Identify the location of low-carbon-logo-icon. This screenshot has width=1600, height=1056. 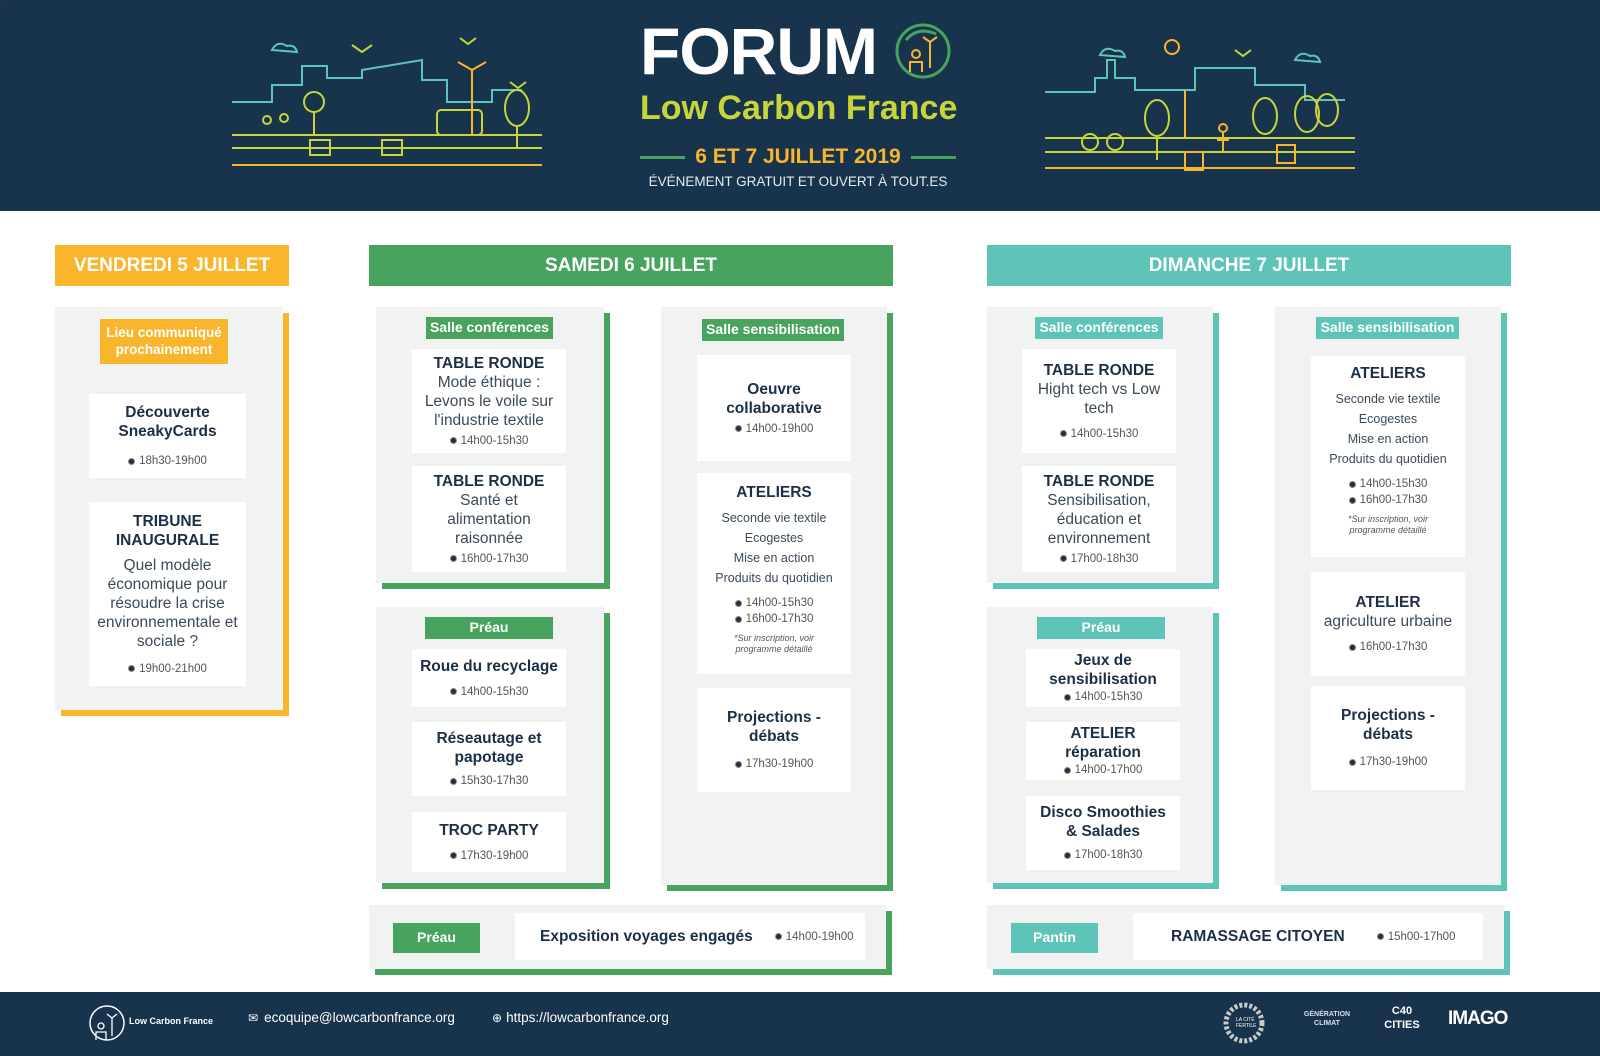
(107, 1023).